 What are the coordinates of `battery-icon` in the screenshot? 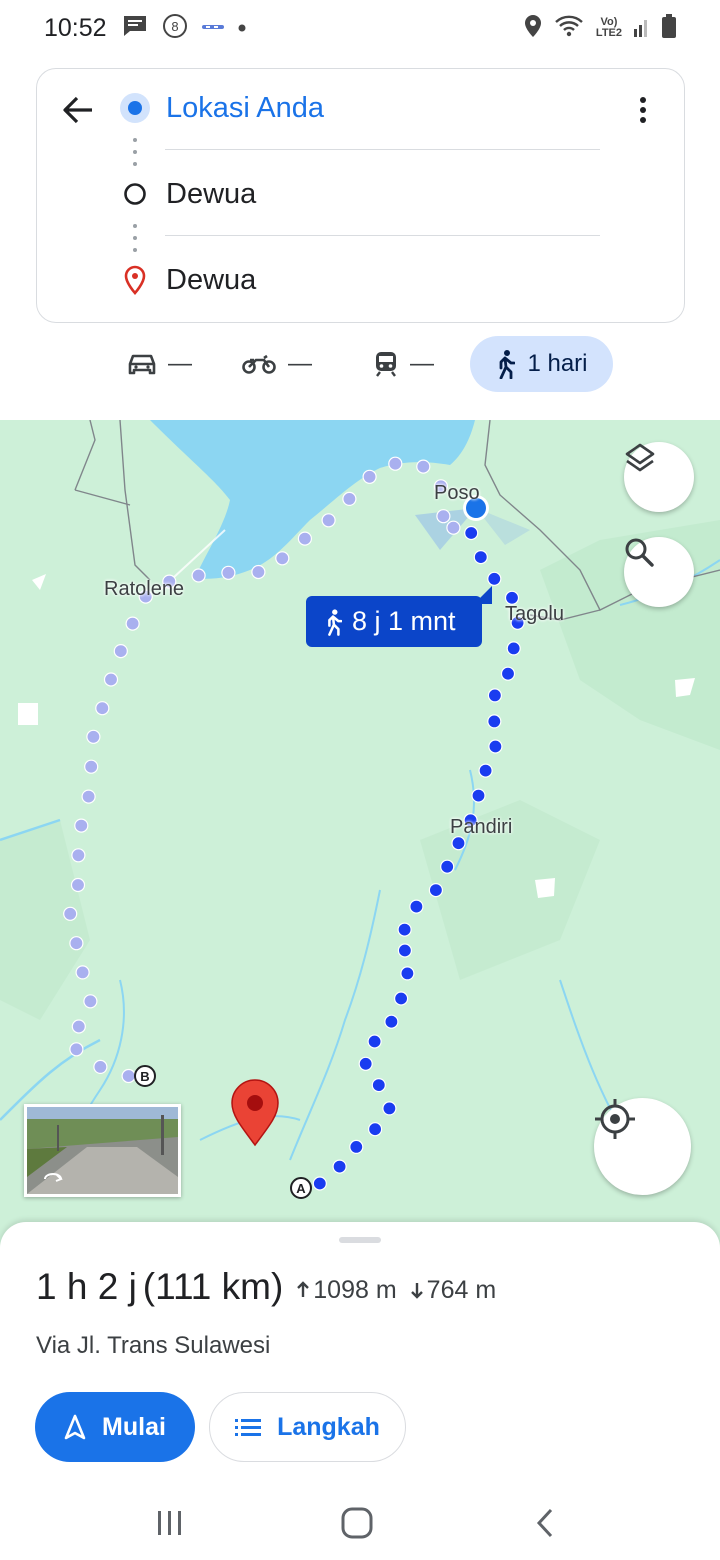 It's located at (669, 28).